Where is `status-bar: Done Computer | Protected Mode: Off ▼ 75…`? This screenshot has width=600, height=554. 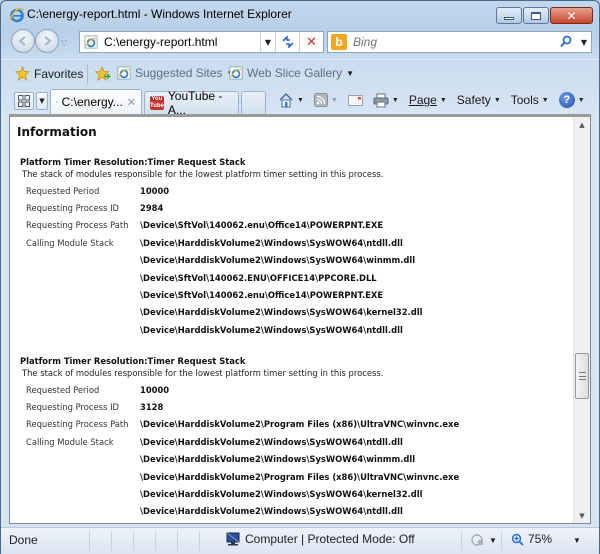 status-bar: Done Computer | Protected Mode: Off ▼ 75… is located at coordinates (300, 540).